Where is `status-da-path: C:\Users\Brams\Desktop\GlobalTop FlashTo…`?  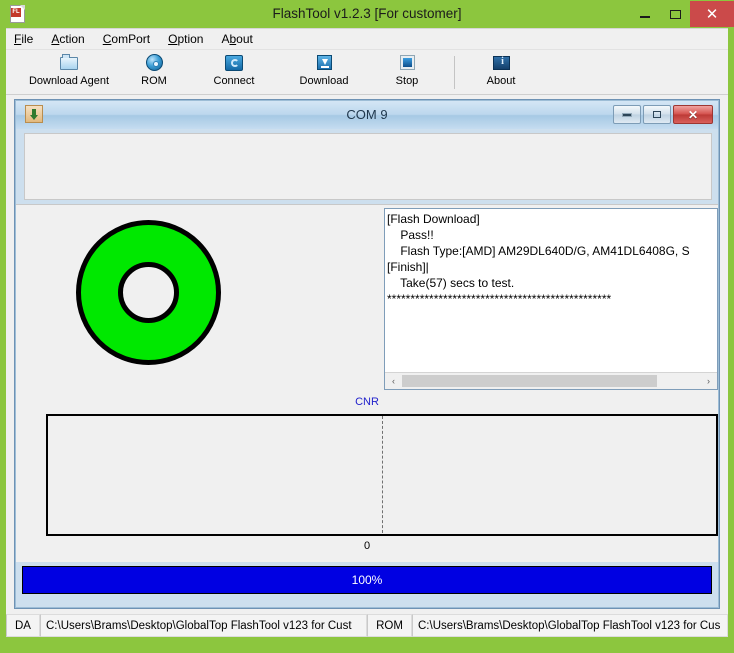
status-da-path: C:\Users\Brams\Desktop\GlobalTop FlashTo… is located at coordinates (203, 625).